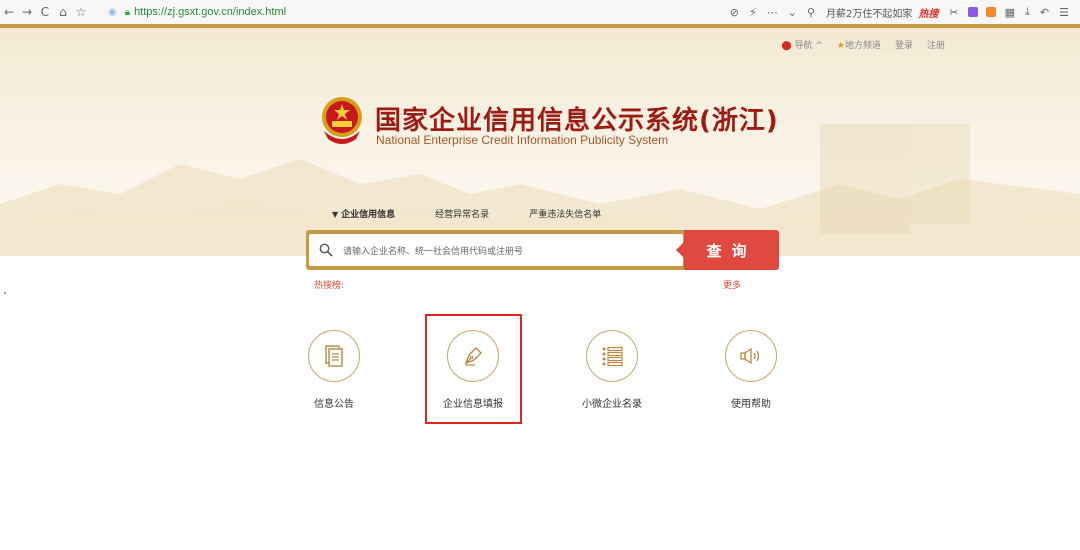 Image resolution: width=1080 pixels, height=550 pixels. What do you see at coordinates (792, 12) in the screenshot?
I see `chevron-down-icon: ⌄` at bounding box center [792, 12].